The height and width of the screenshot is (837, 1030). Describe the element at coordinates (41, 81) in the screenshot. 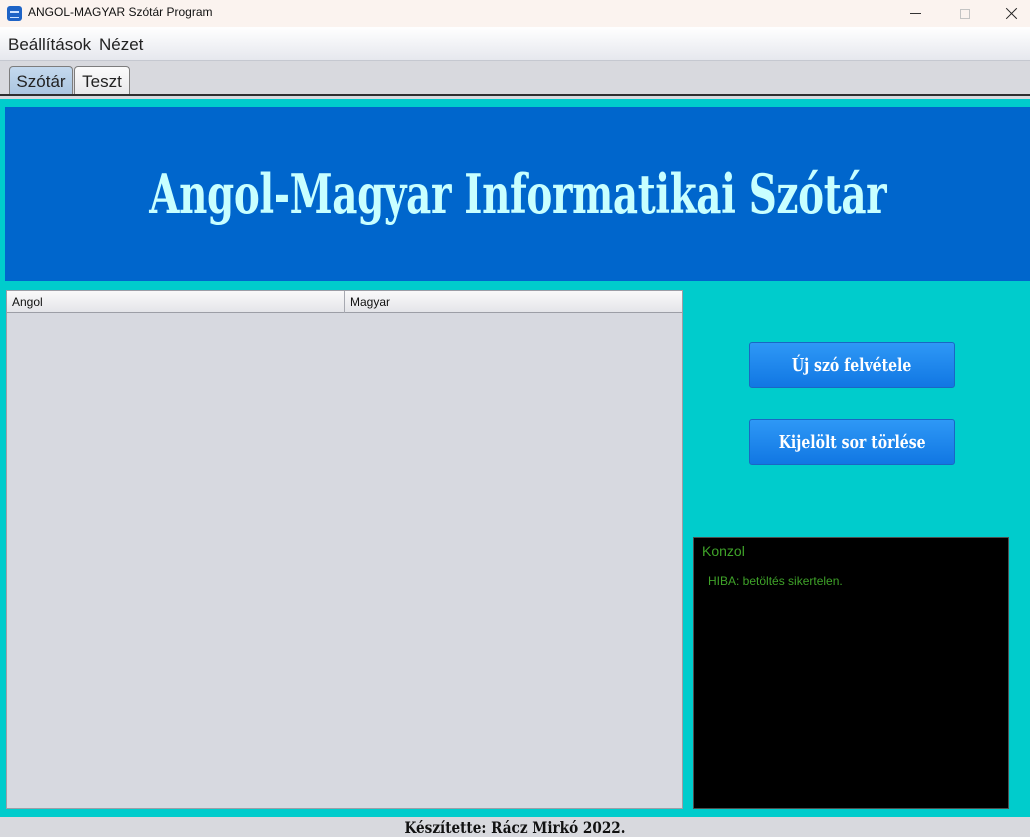

I see `tab-dictionary: Szótár` at that location.